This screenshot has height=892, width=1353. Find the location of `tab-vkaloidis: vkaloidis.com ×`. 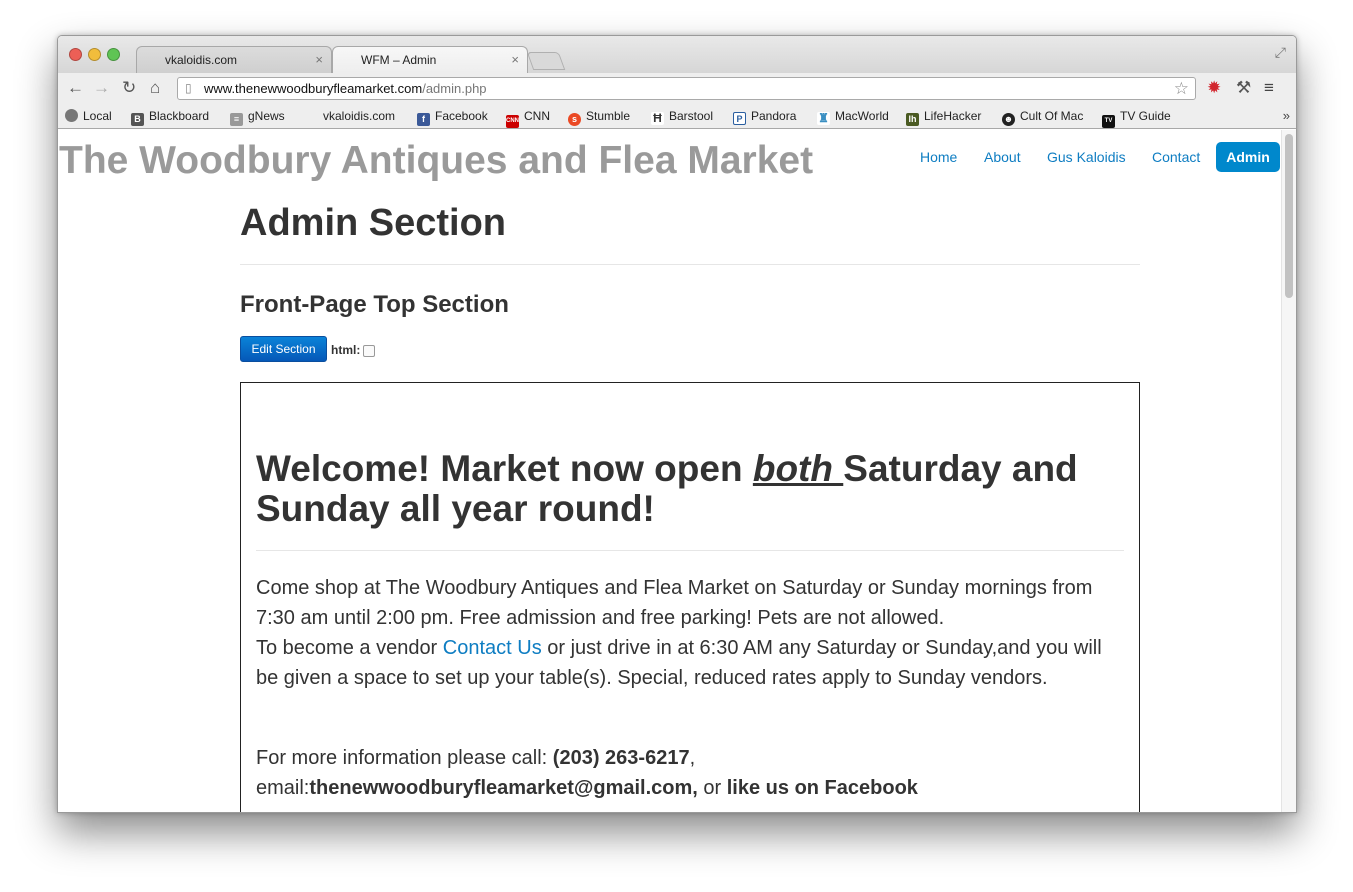

tab-vkaloidis: vkaloidis.com × is located at coordinates (234, 59).